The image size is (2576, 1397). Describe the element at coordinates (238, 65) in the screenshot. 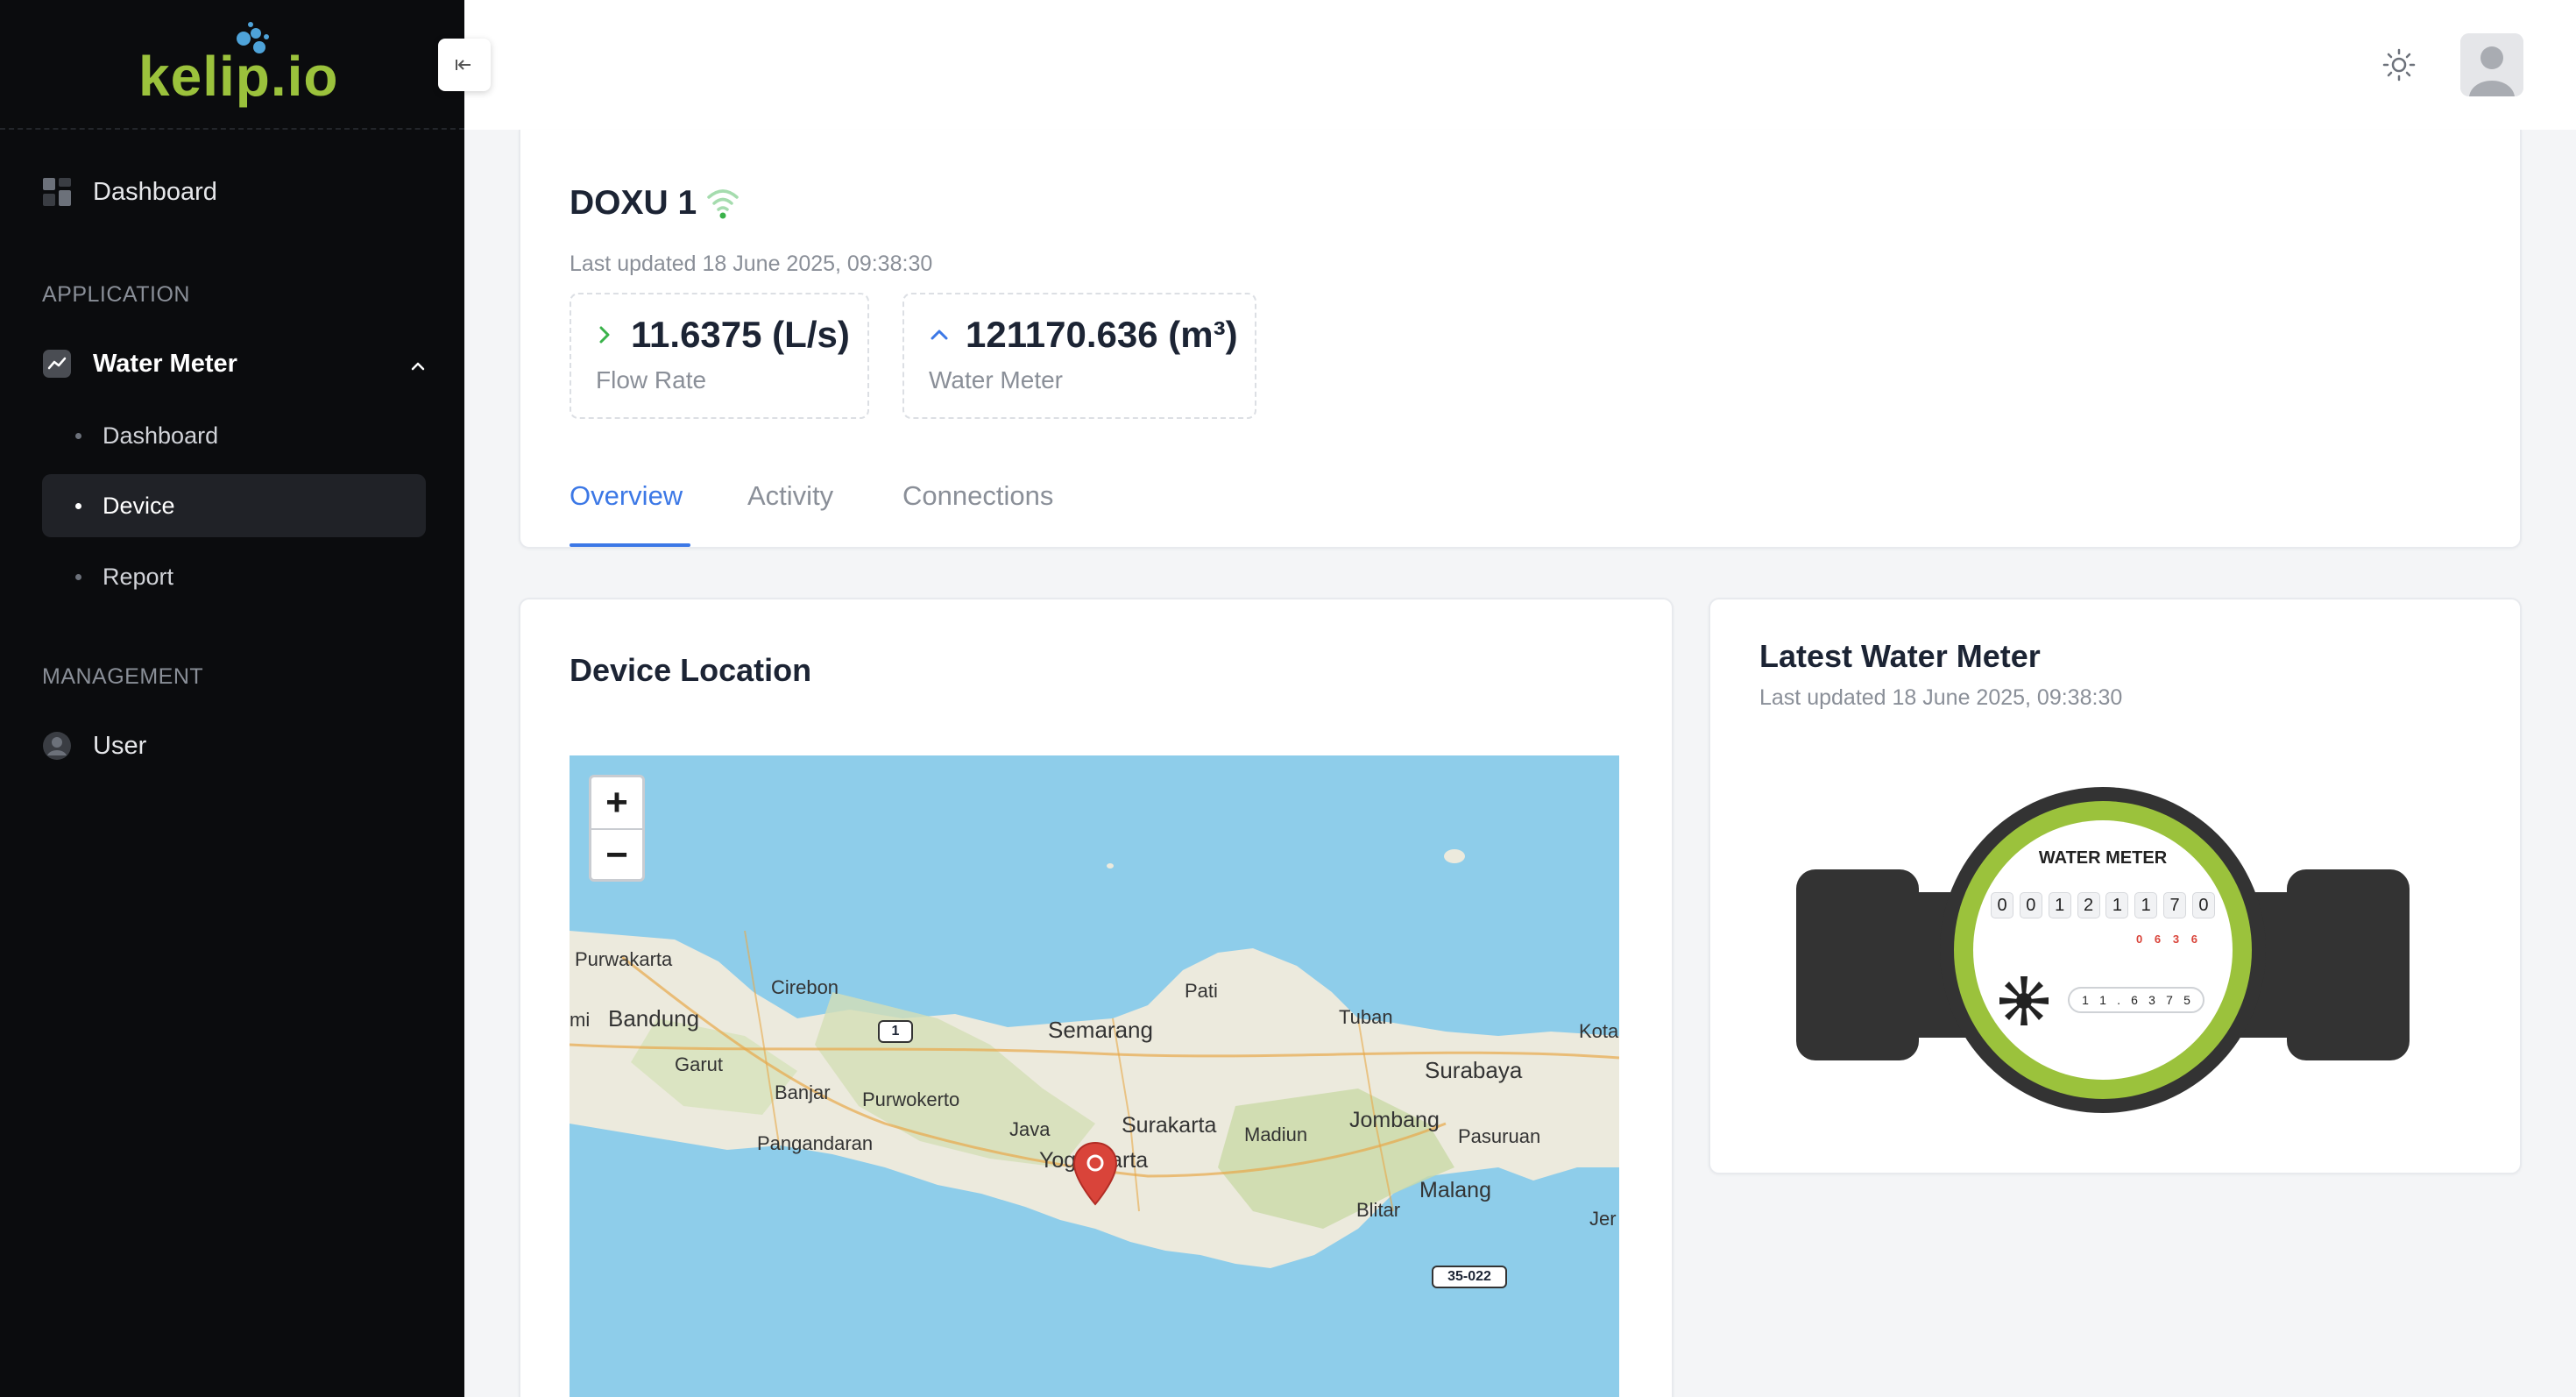

I see `brand-logo: kelip.io` at that location.